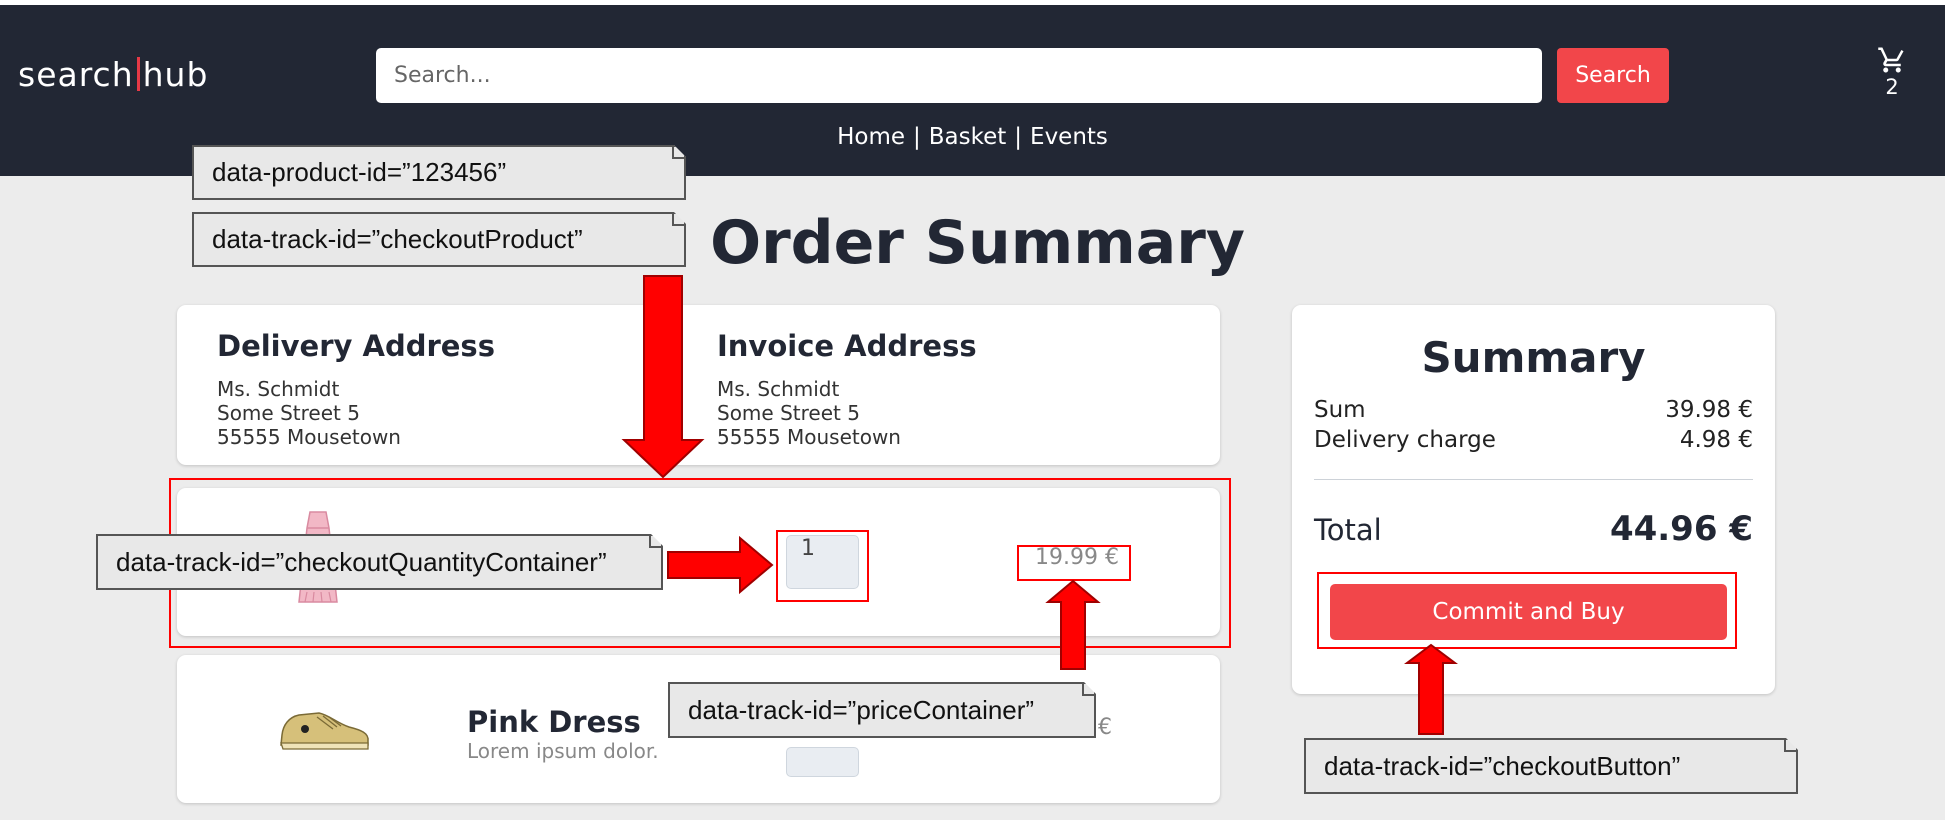 This screenshot has width=1945, height=820. What do you see at coordinates (439, 172) in the screenshot?
I see `product-id-callout: data-product-id=”123456”` at bounding box center [439, 172].